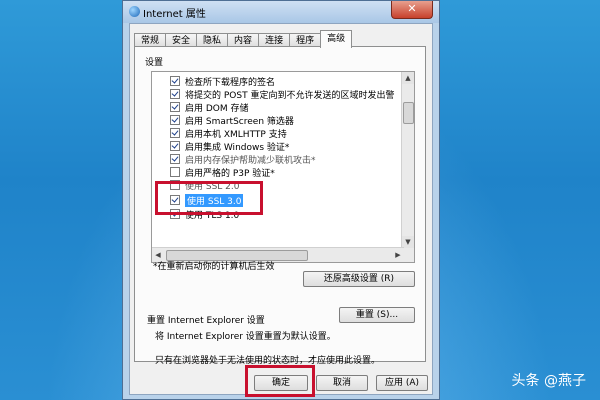 Image resolution: width=600 pixels, height=400 pixels. What do you see at coordinates (207, 200) in the screenshot?
I see `list-item-ssl3: 使用 SSL 3.0` at bounding box center [207, 200].